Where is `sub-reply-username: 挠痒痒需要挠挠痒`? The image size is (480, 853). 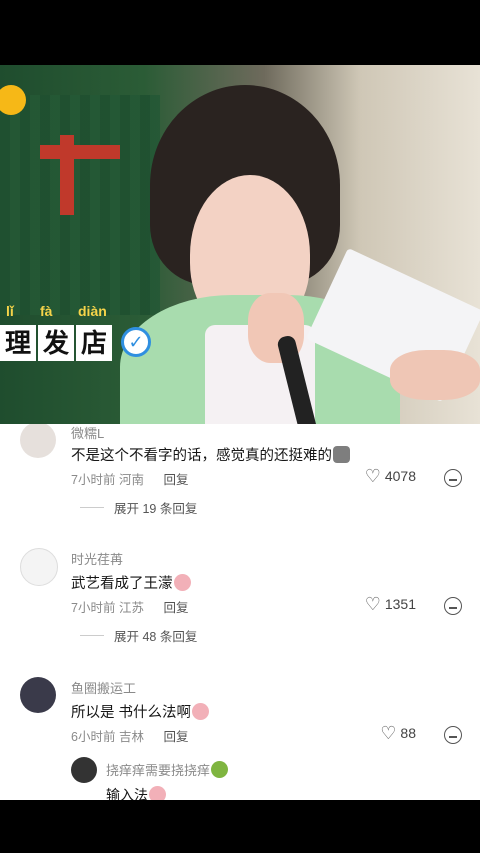
sub-reply-username: 挠痒痒需要挠挠痒 is located at coordinates (167, 769).